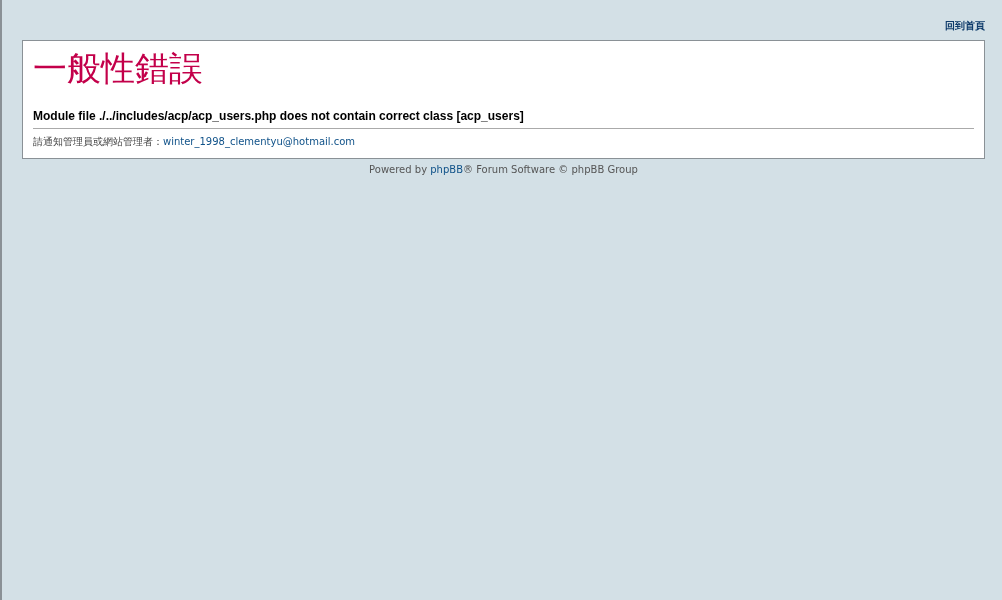 Image resolution: width=1002 pixels, height=600 pixels. I want to click on footer-credit: Powered by phpBB® Forum Software © phpBB Group, so click(503, 170).